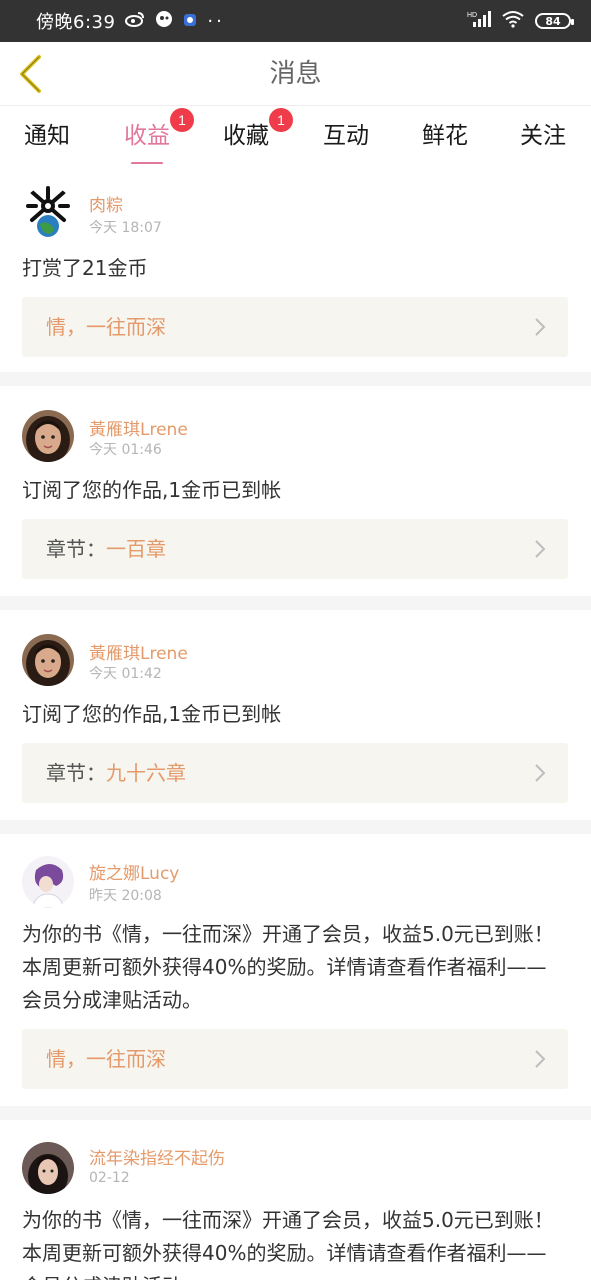 The height and width of the screenshot is (1280, 591). I want to click on battery-level: 84, so click(553, 21).